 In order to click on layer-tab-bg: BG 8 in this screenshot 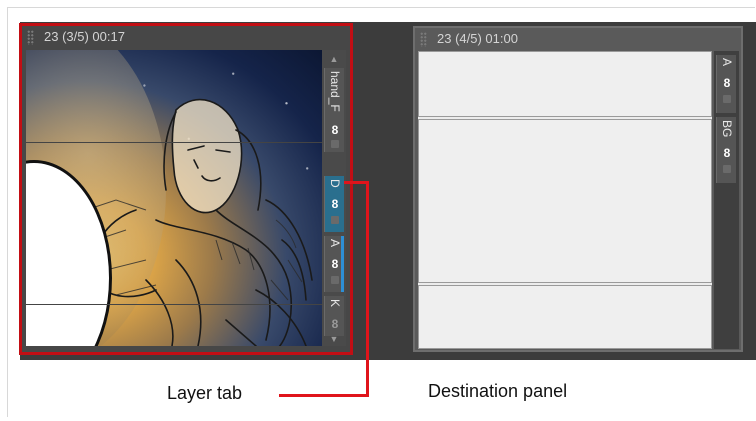, I will do `click(726, 150)`.